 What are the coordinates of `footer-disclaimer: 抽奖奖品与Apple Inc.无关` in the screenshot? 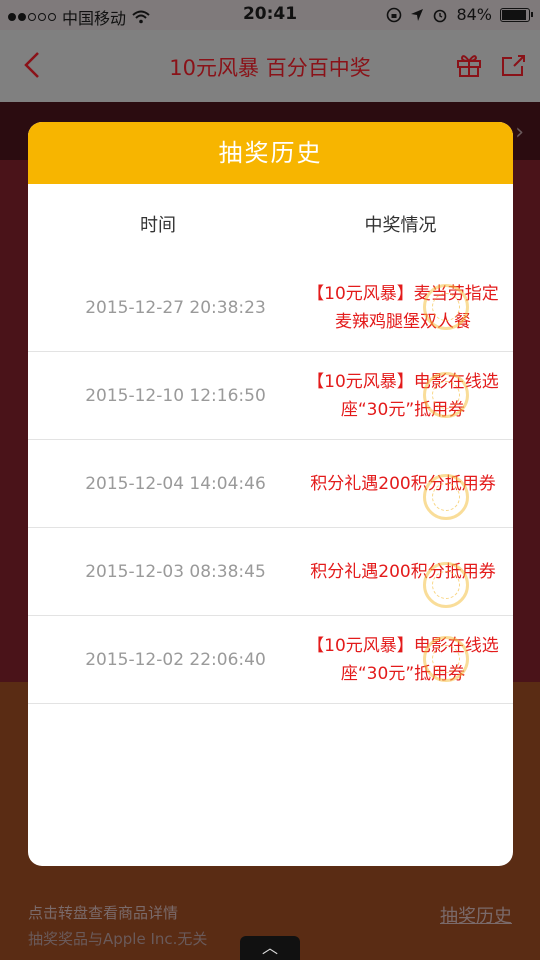 It's located at (118, 939).